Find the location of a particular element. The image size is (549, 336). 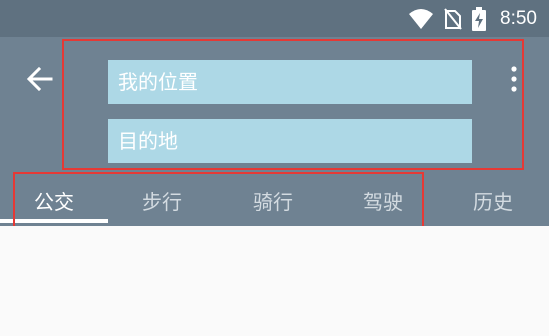

back-button is located at coordinates (40, 81).